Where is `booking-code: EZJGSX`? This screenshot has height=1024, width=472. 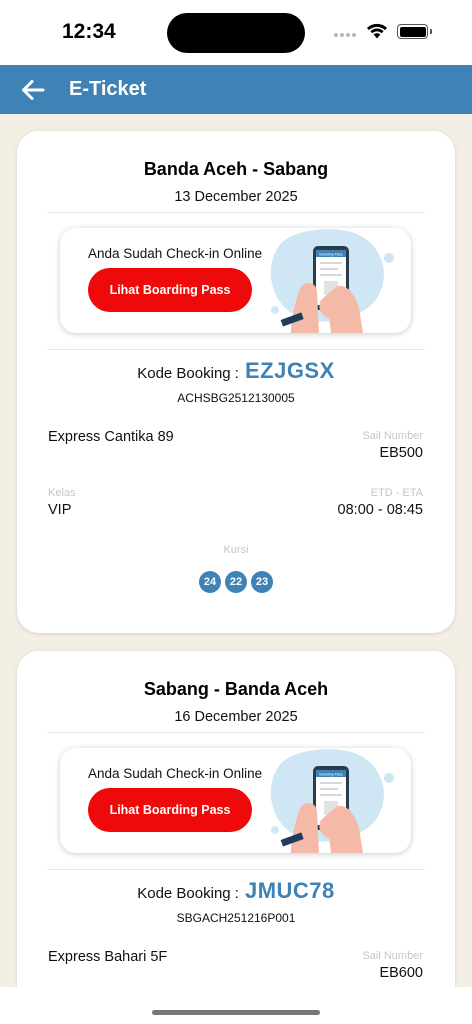
booking-code: EZJGSX is located at coordinates (289, 370).